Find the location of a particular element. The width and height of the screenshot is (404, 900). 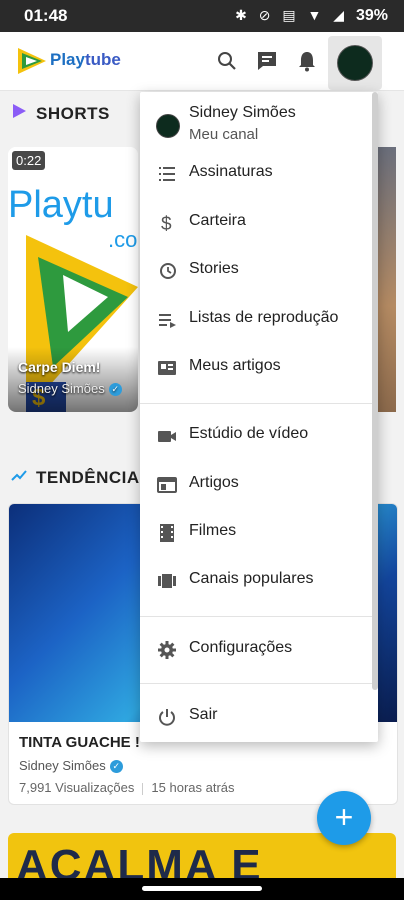

user-name: Sidney Simões is located at coordinates (242, 112).